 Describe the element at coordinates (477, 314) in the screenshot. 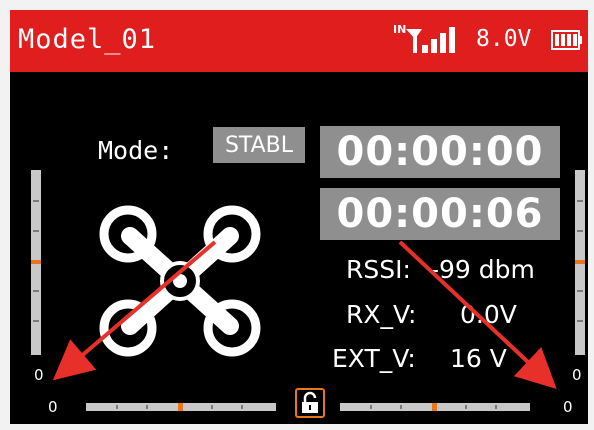

I see `annotation-arrow-right` at that location.